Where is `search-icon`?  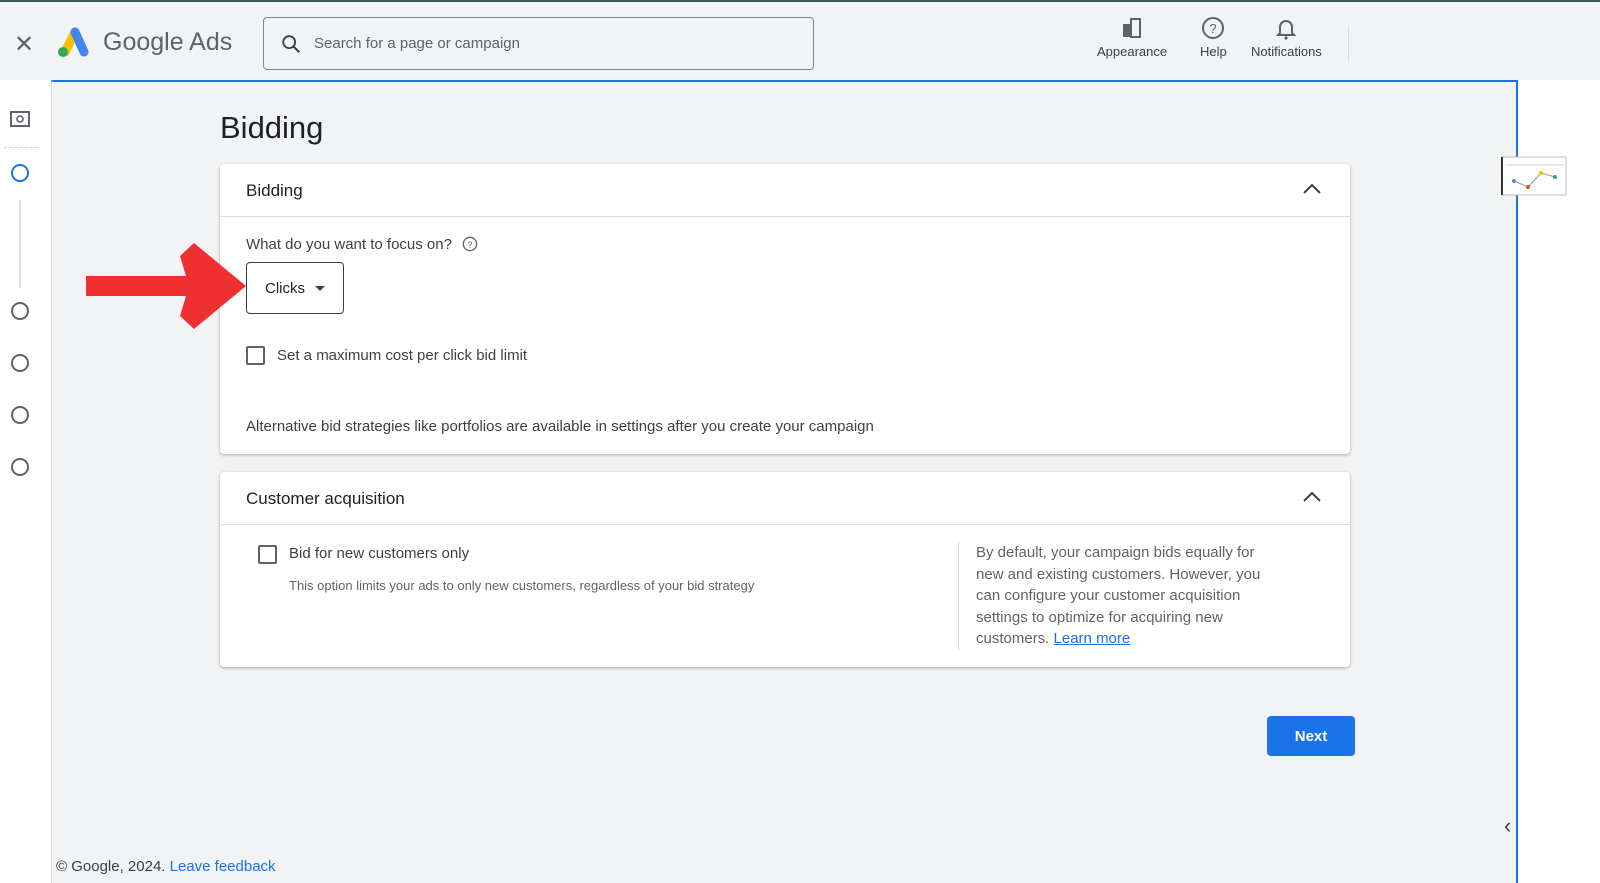
search-icon is located at coordinates (291, 43).